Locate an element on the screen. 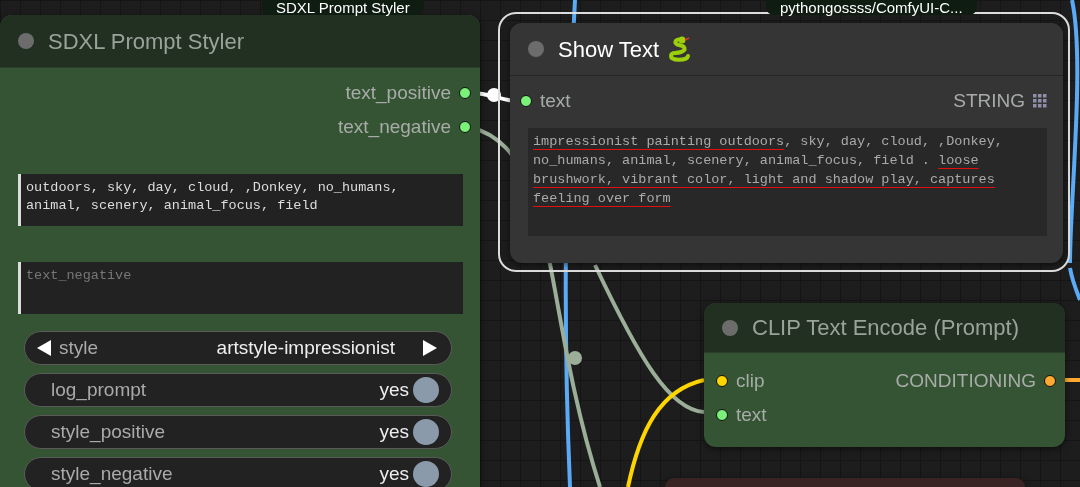 The width and height of the screenshot is (1080, 487). output-label: text_negative is located at coordinates (394, 127).